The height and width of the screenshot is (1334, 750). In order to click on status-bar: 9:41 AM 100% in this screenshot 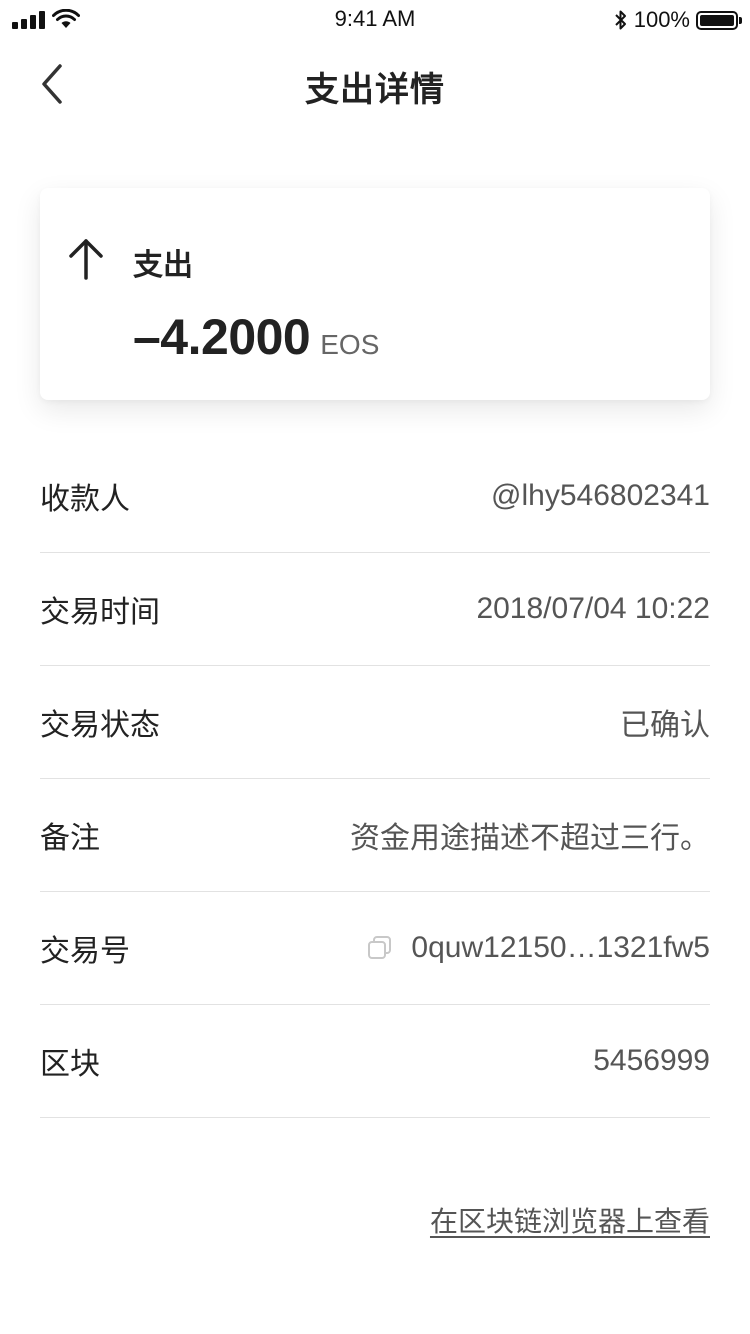, I will do `click(375, 20)`.